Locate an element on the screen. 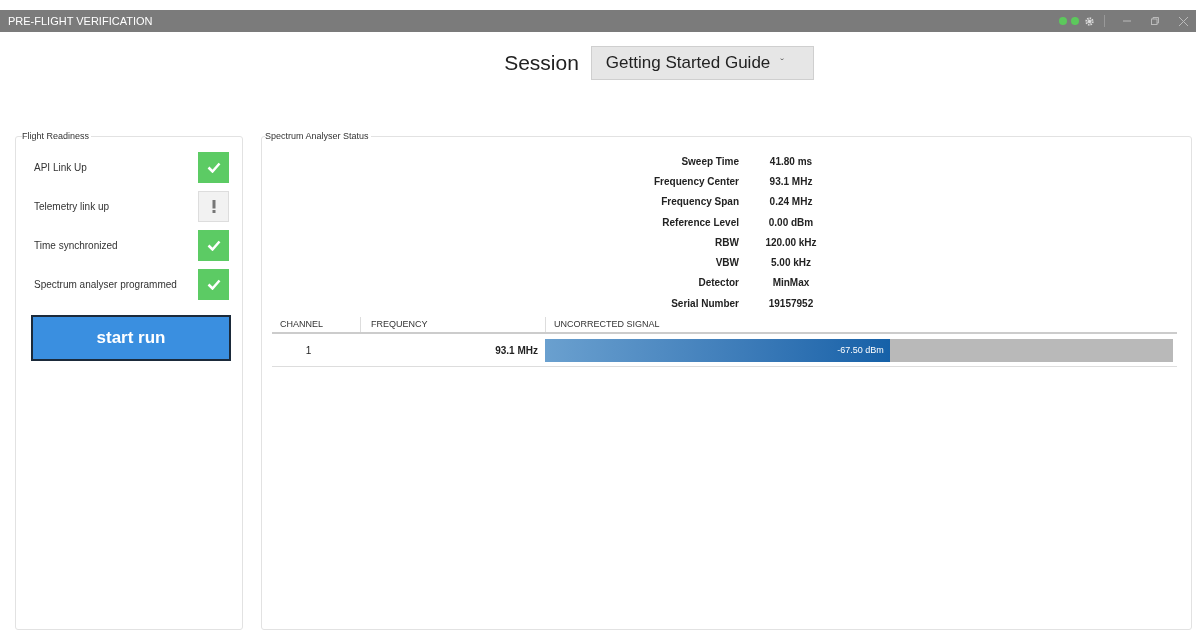 Image resolution: width=1196 pixels, height=631 pixels. field-value: 5.00 kHz is located at coordinates (791, 263).